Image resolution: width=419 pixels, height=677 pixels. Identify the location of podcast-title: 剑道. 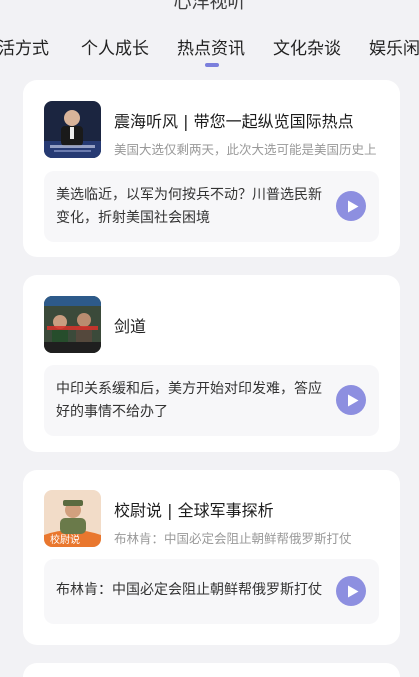
(130, 326).